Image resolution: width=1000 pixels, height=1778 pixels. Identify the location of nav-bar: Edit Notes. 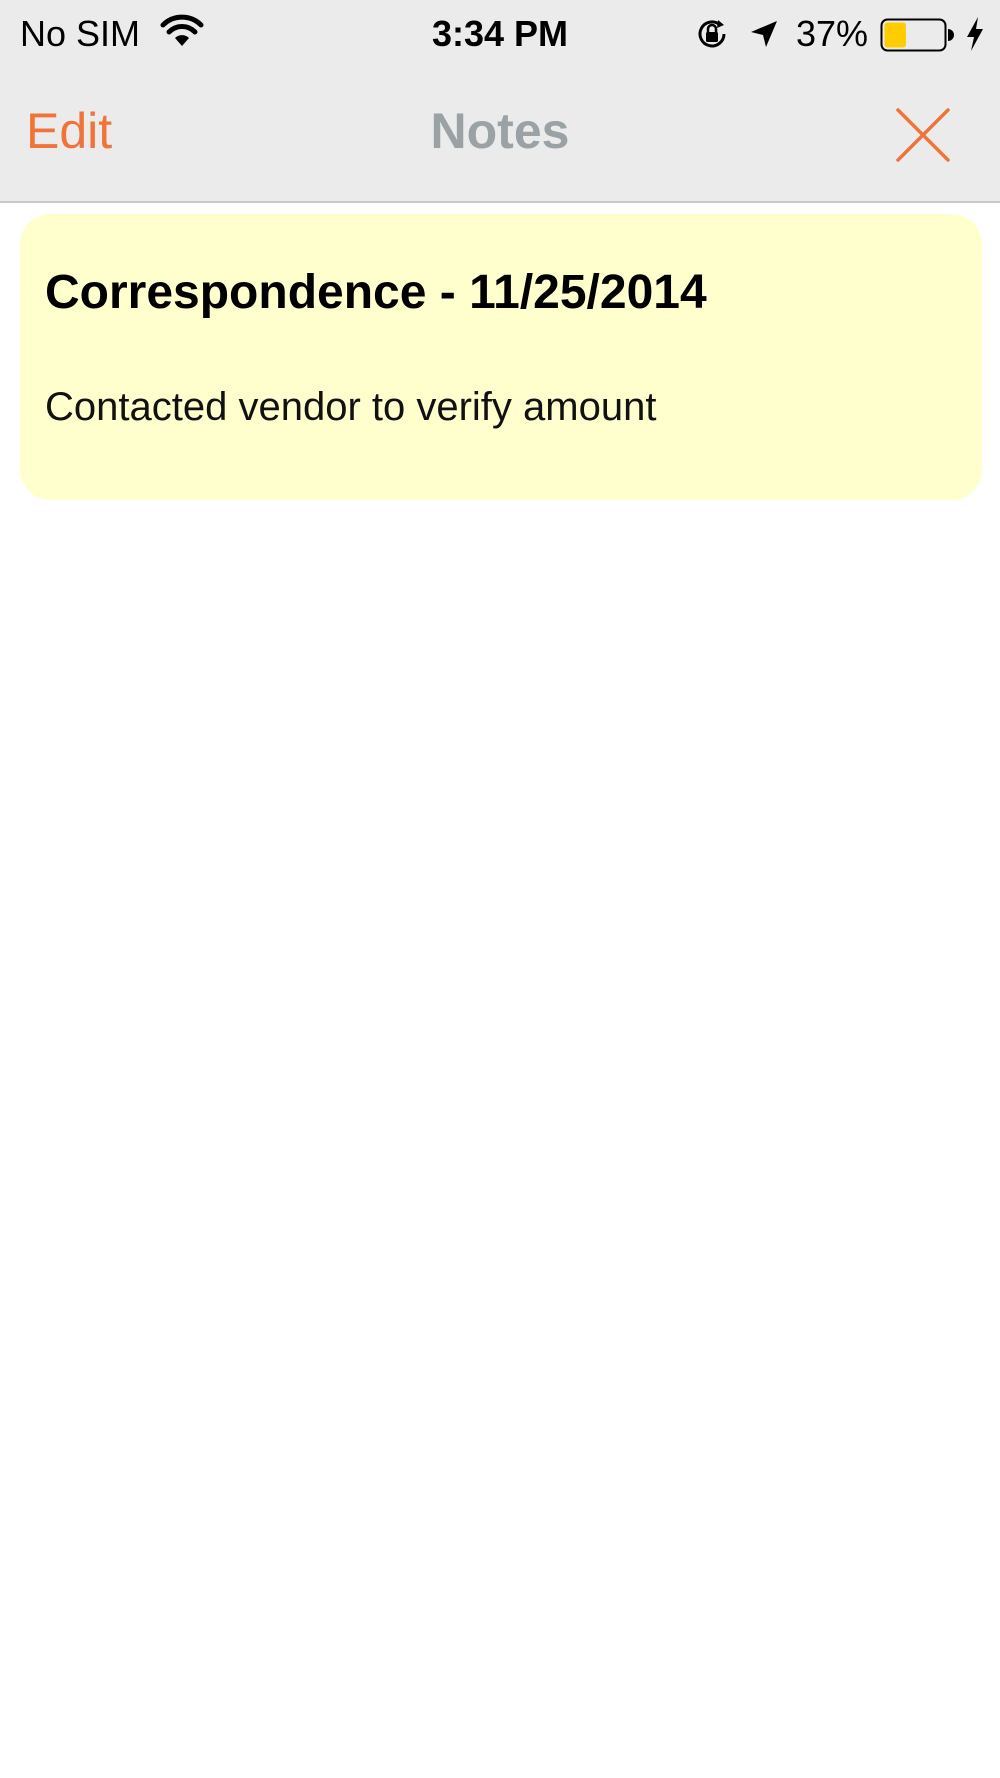
(500, 135).